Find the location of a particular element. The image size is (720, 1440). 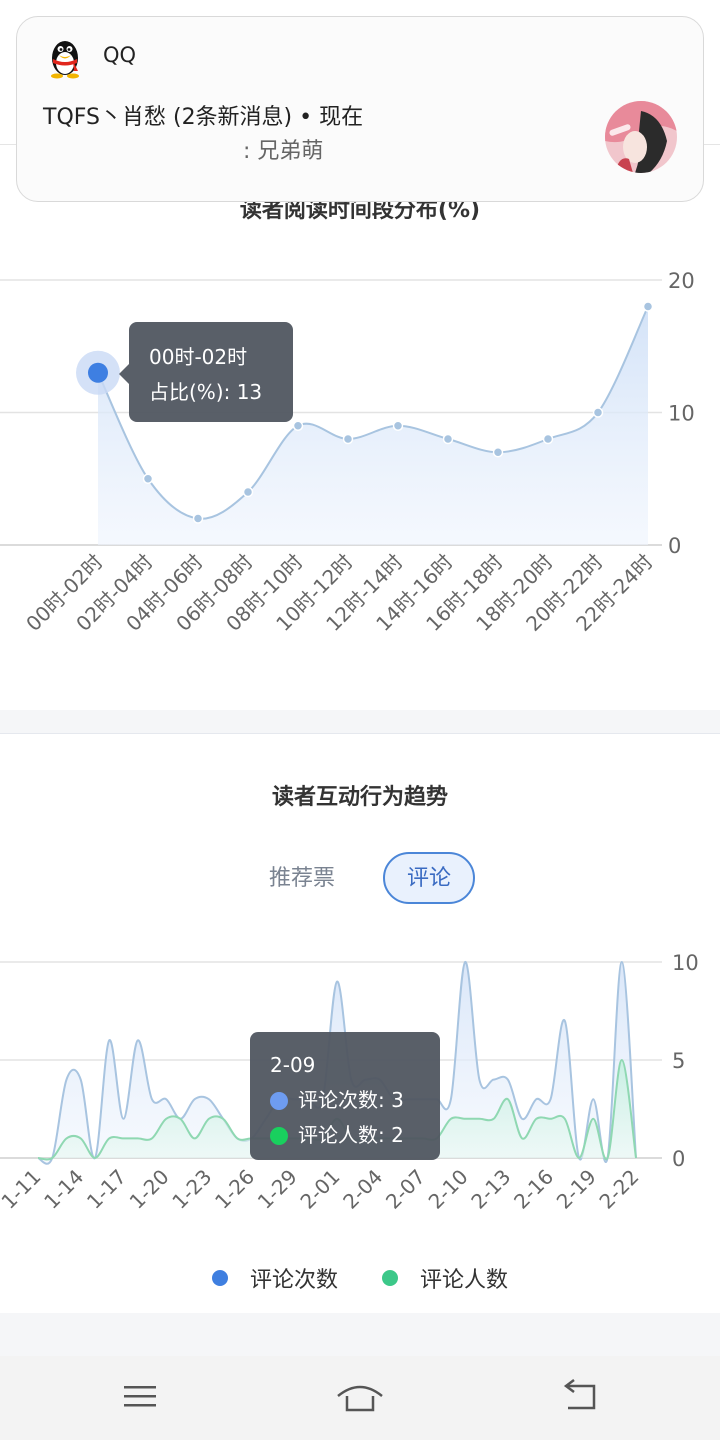

x-tick-label: 1-11 is located at coordinates (23, 1189).